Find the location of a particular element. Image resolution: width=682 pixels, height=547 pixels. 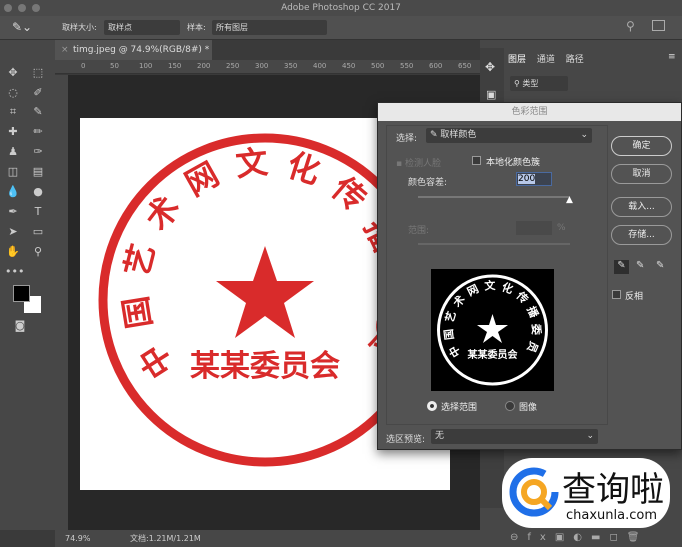

radio-selection-label: 选择范围 is located at coordinates (459, 408).